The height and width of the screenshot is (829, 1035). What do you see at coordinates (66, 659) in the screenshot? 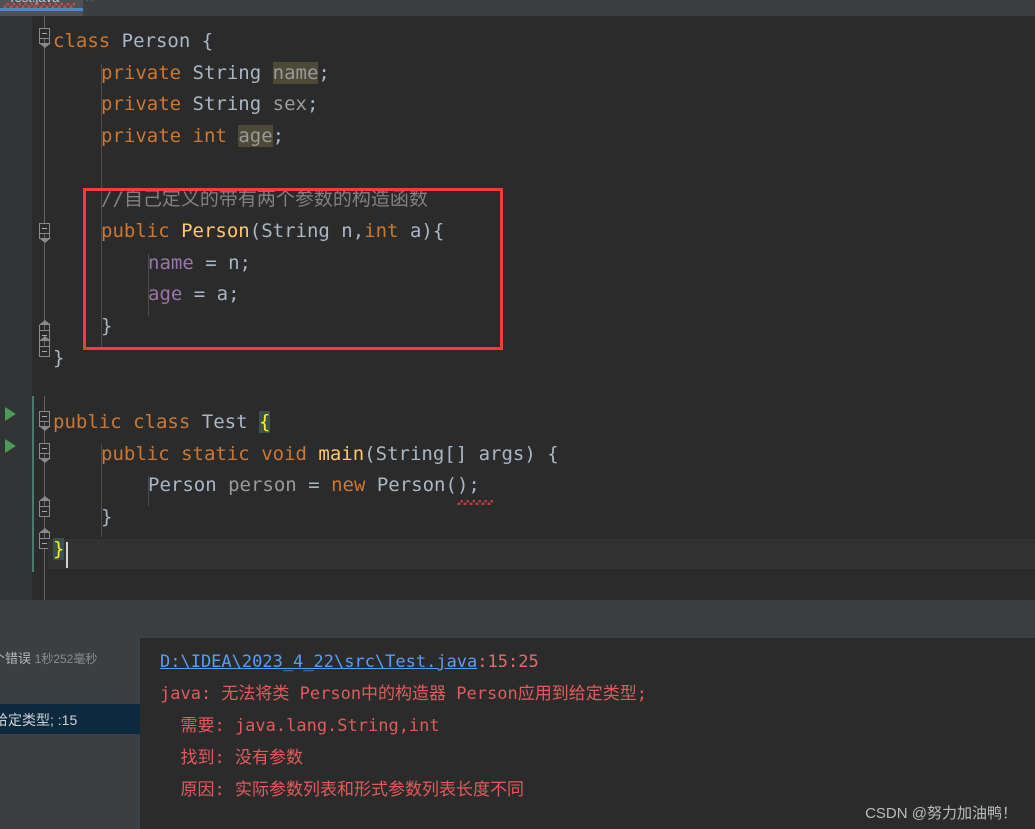
I see `build-duration: 1秒252毫秒` at bounding box center [66, 659].